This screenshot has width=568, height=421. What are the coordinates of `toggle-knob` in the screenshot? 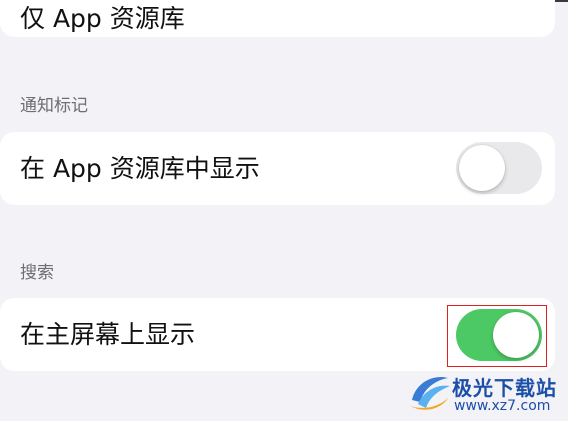 It's located at (482, 168).